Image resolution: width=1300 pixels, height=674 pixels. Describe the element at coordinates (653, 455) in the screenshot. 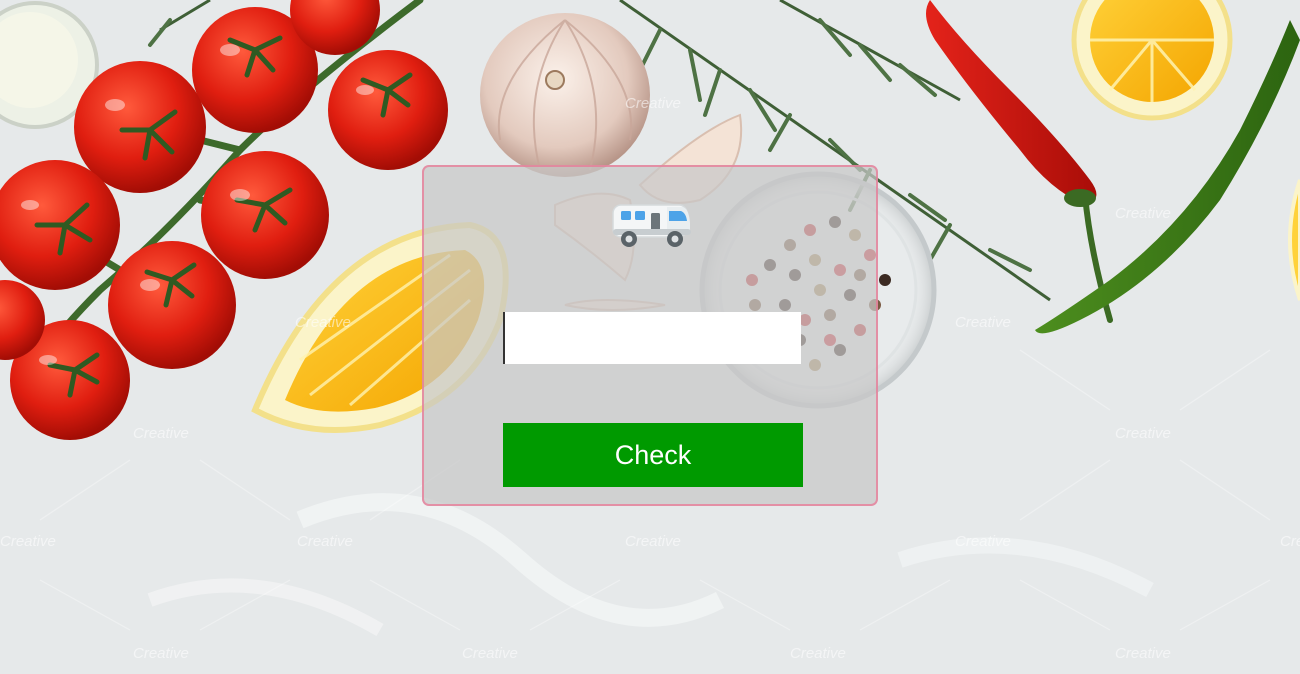

I see `check-button: Check` at that location.